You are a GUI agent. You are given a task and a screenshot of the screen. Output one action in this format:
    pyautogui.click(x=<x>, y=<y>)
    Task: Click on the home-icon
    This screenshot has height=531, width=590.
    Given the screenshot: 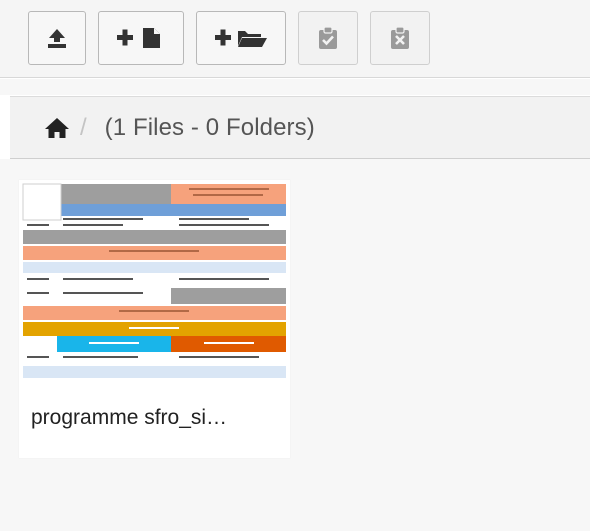 What is the action you would take?
    pyautogui.click(x=57, y=128)
    